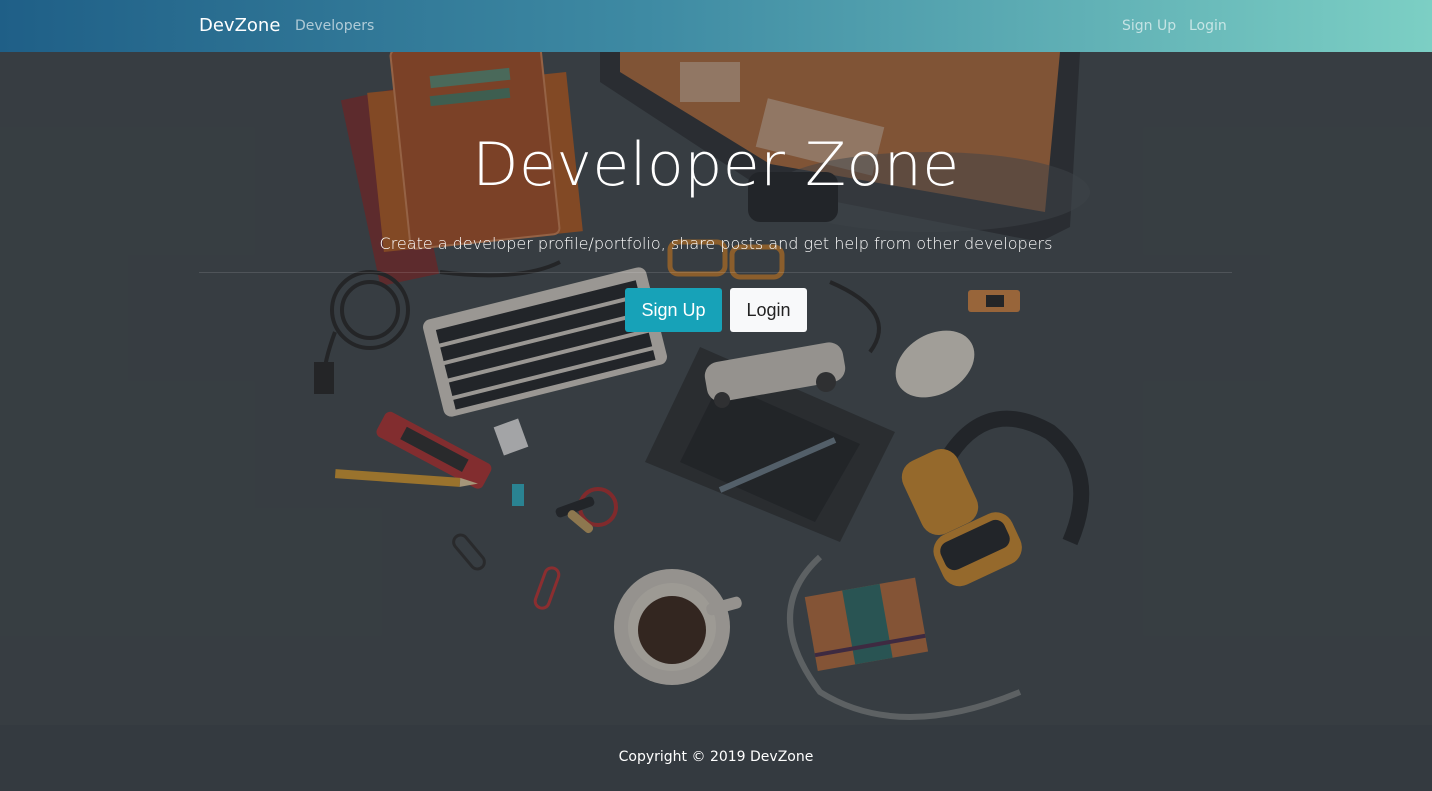 This screenshot has width=1432, height=791. Describe the element at coordinates (673, 310) in the screenshot. I see `hero-signup-button: Sign Up` at that location.